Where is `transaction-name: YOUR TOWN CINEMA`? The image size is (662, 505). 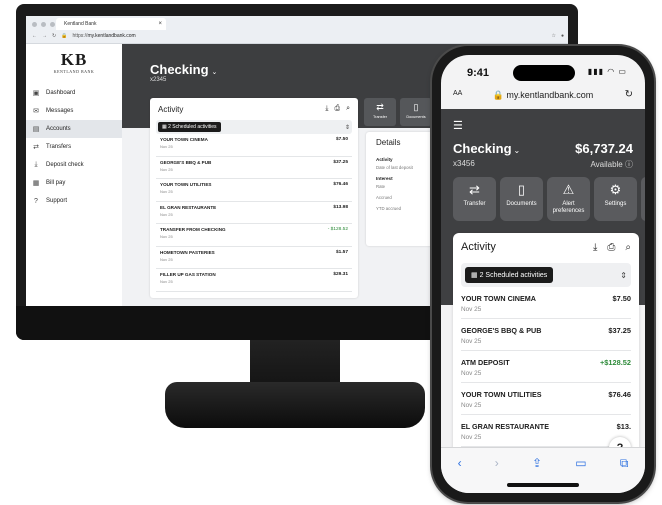 transaction-name: YOUR TOWN CINEMA is located at coordinates (184, 139).